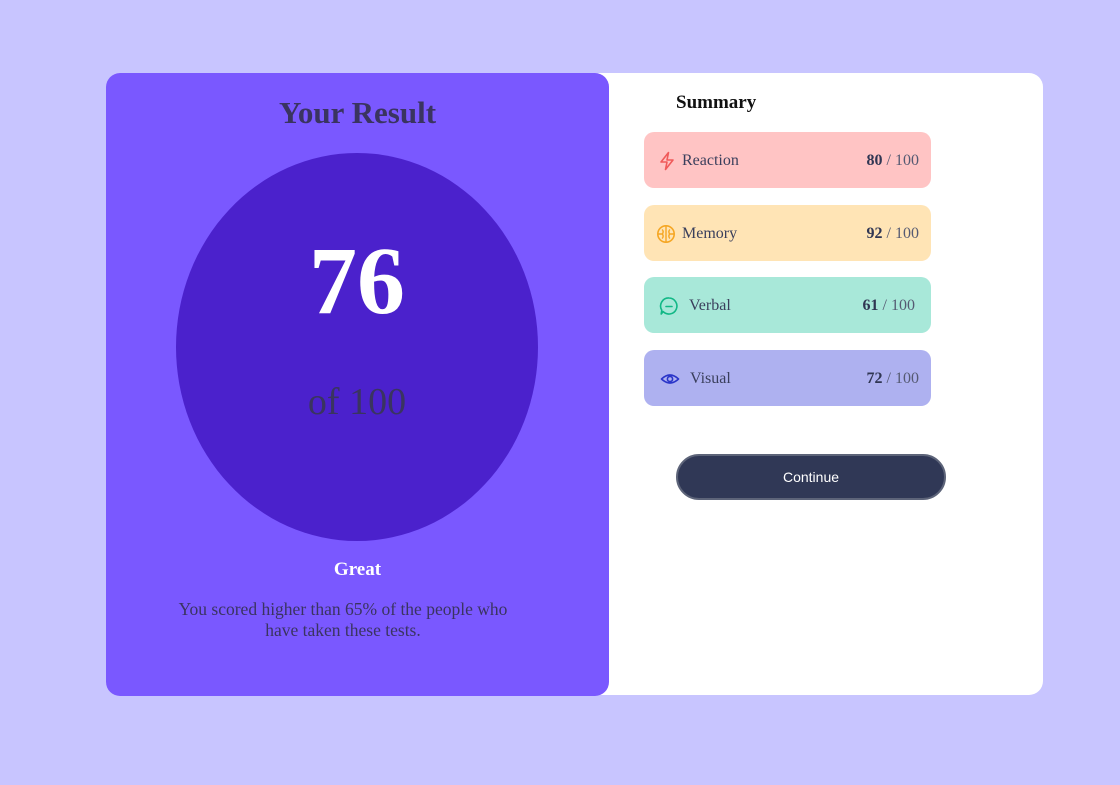 The image size is (1120, 785). I want to click on summary-item-label: Reaction, so click(710, 160).